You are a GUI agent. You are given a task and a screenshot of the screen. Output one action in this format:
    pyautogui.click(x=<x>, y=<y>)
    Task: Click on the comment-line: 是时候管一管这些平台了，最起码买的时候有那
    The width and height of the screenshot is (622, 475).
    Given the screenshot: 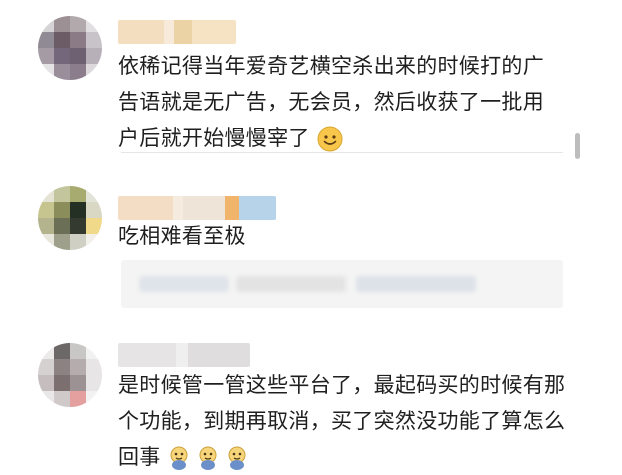 What is the action you would take?
    pyautogui.click(x=342, y=385)
    